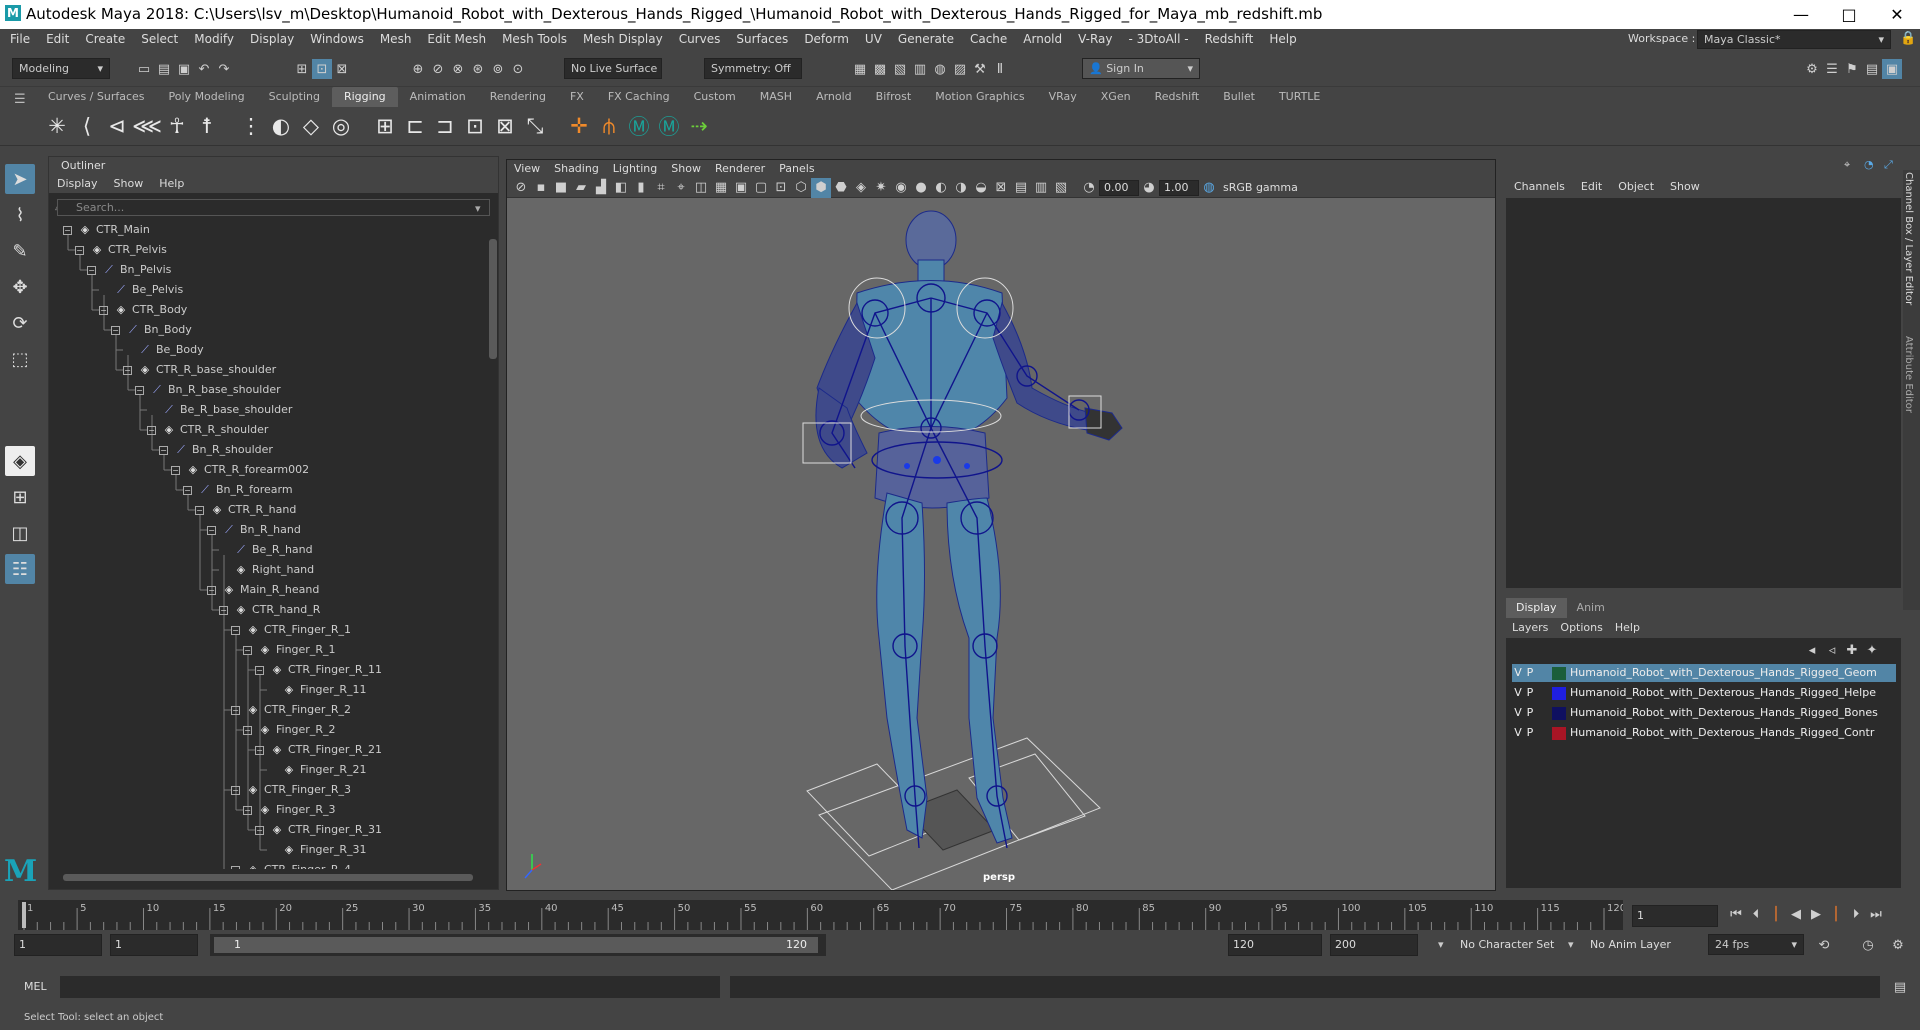  Describe the element at coordinates (266, 570) in the screenshot. I see `outliner-node: ◈ Right_hand` at that location.